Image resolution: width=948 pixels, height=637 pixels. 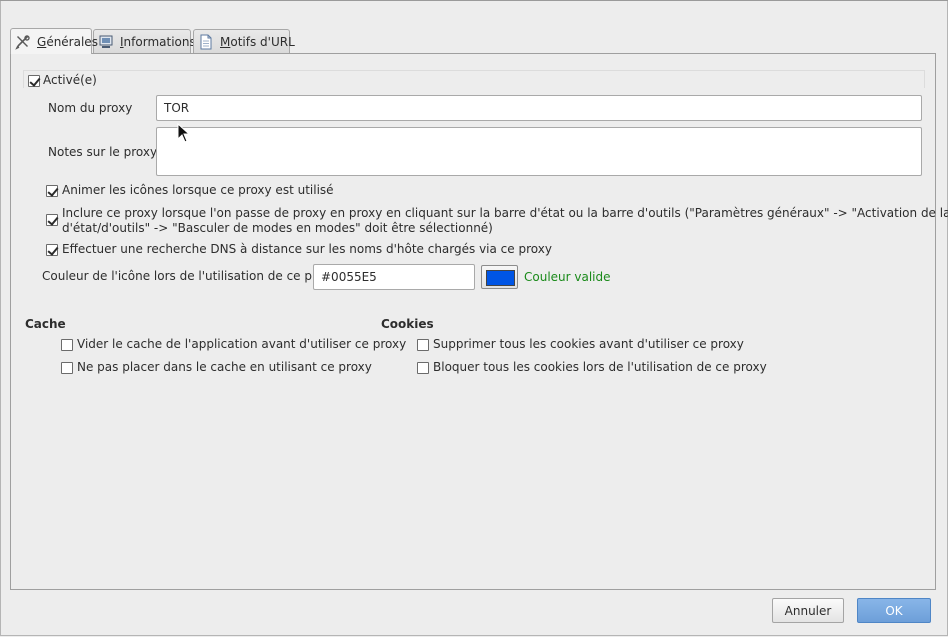 I want to click on tools-icon, so click(x=23, y=42).